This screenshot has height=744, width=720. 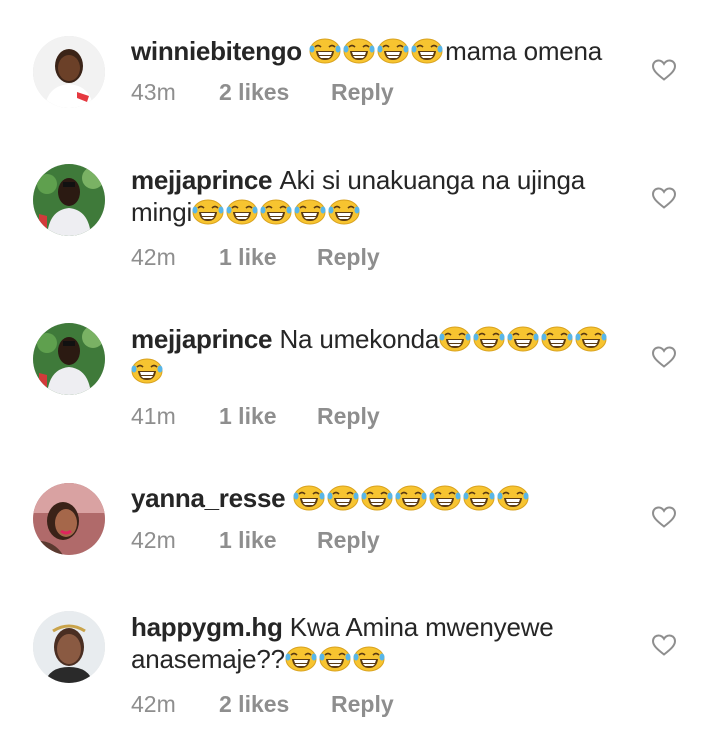 What do you see at coordinates (153, 92) in the screenshot?
I see `comment-time: 43m` at bounding box center [153, 92].